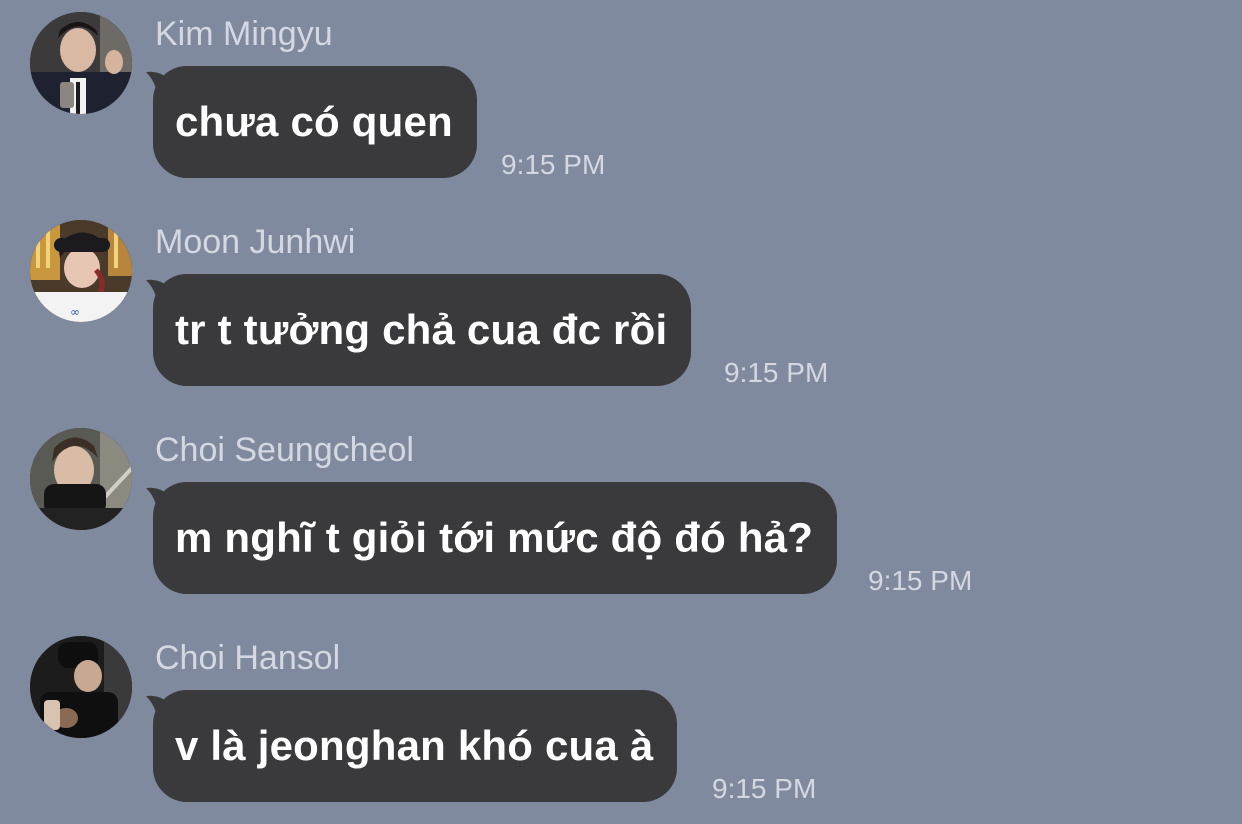  Describe the element at coordinates (244, 34) in the screenshot. I see `sender-name: Kim Mingyu` at that location.